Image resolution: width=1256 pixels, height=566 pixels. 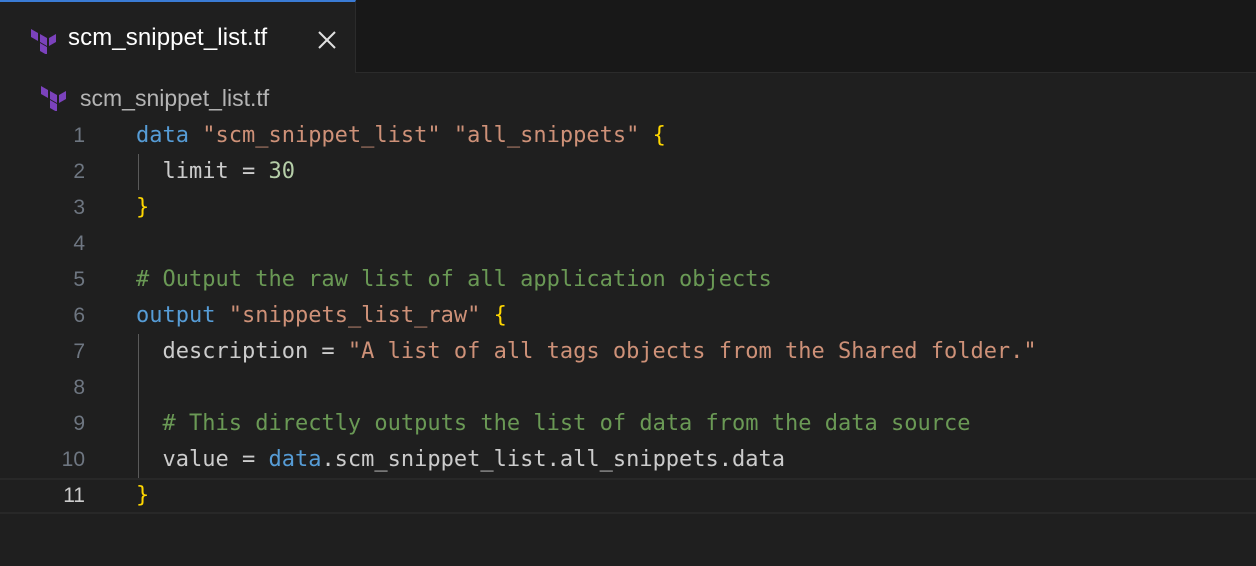 What do you see at coordinates (79, 135) in the screenshot?
I see `line-number: 1` at bounding box center [79, 135].